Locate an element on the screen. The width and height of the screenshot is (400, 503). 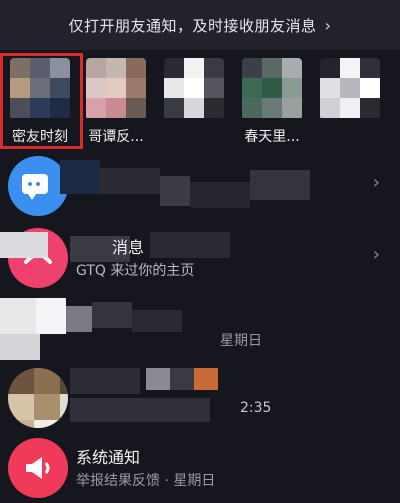
message-title: 系统通知 is located at coordinates (108, 457).